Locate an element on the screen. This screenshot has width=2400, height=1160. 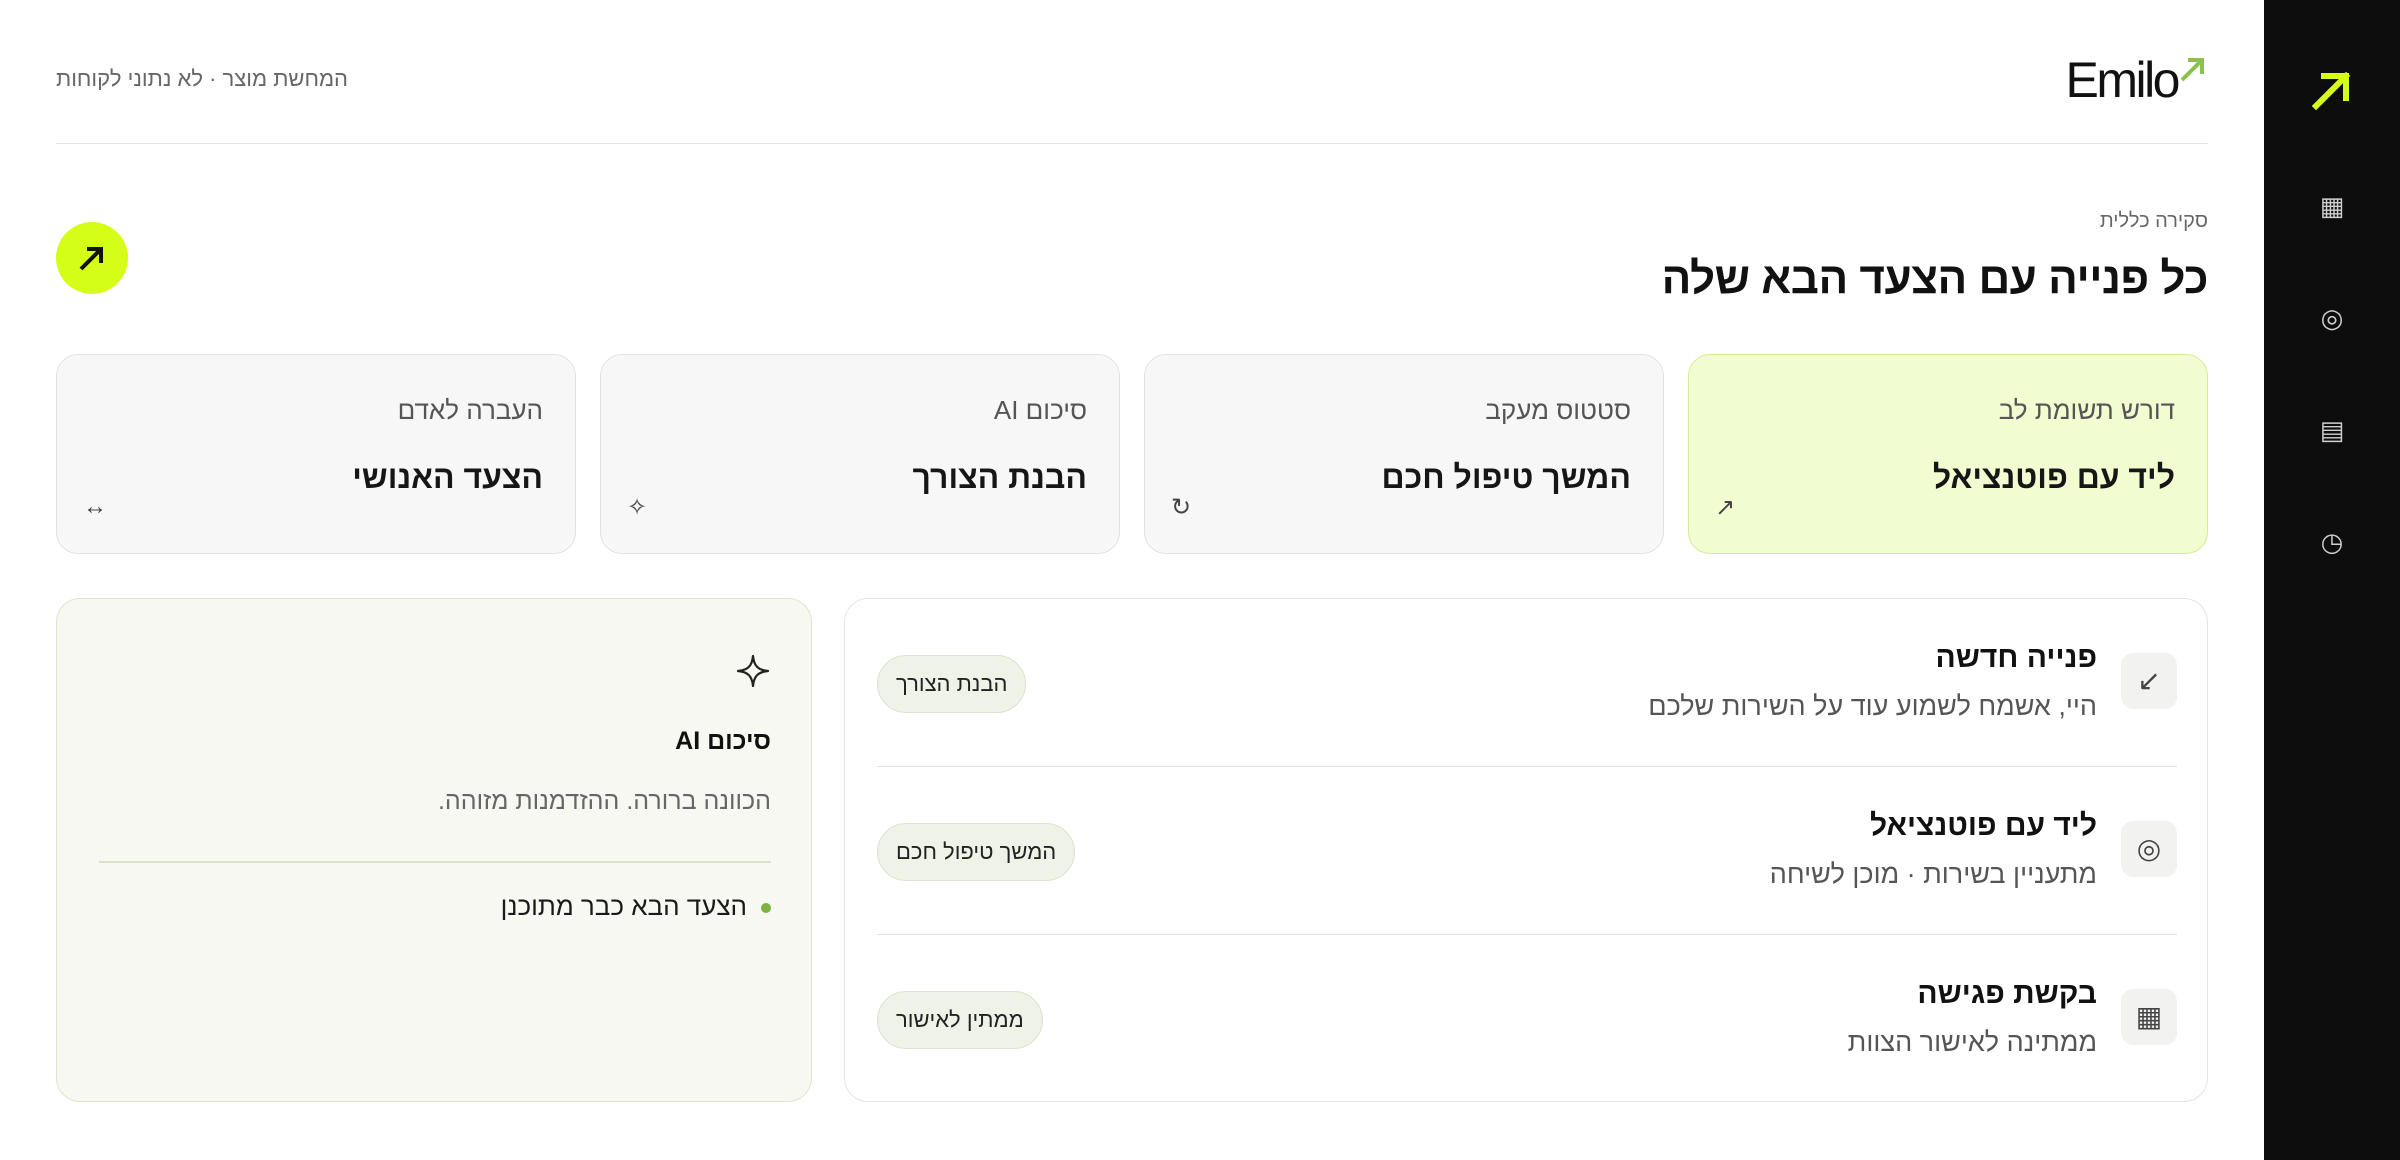
card-label: סיכום AI is located at coordinates (1040, 410).